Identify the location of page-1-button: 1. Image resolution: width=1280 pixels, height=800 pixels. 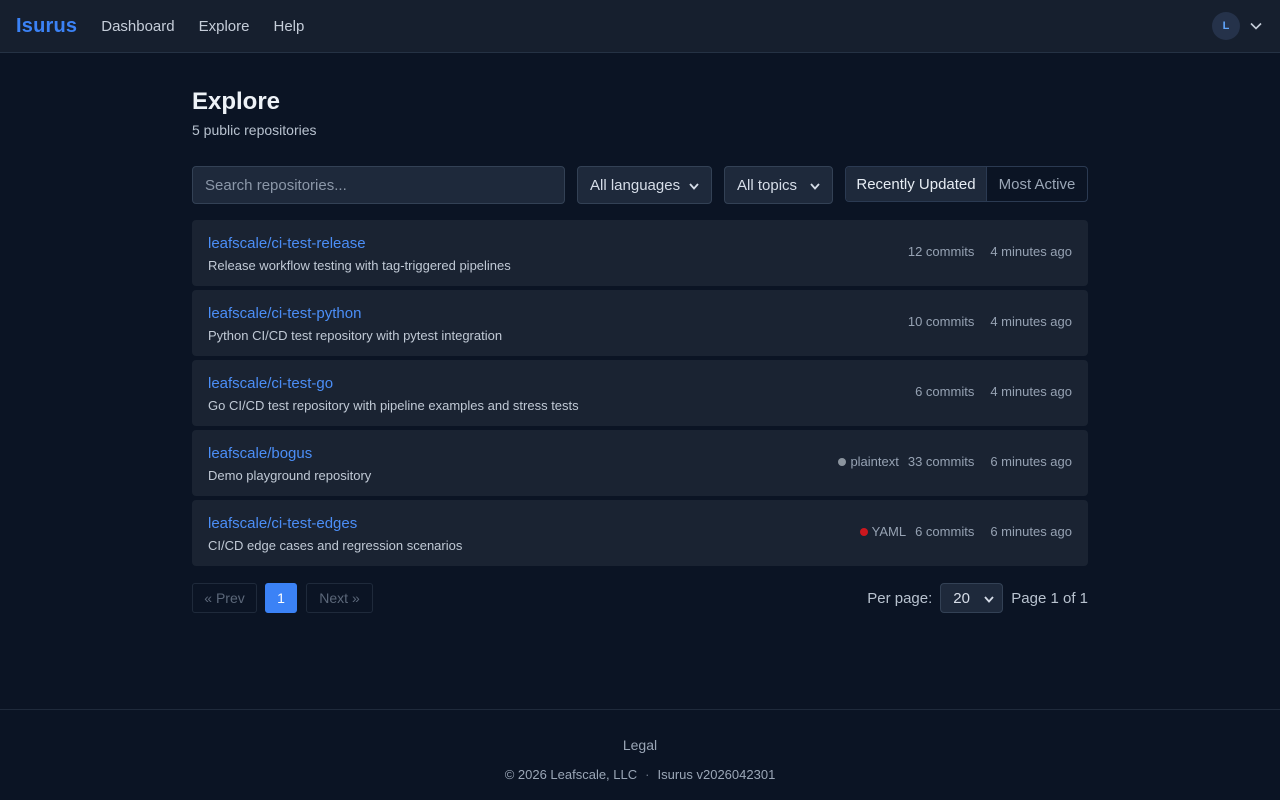
(281, 598).